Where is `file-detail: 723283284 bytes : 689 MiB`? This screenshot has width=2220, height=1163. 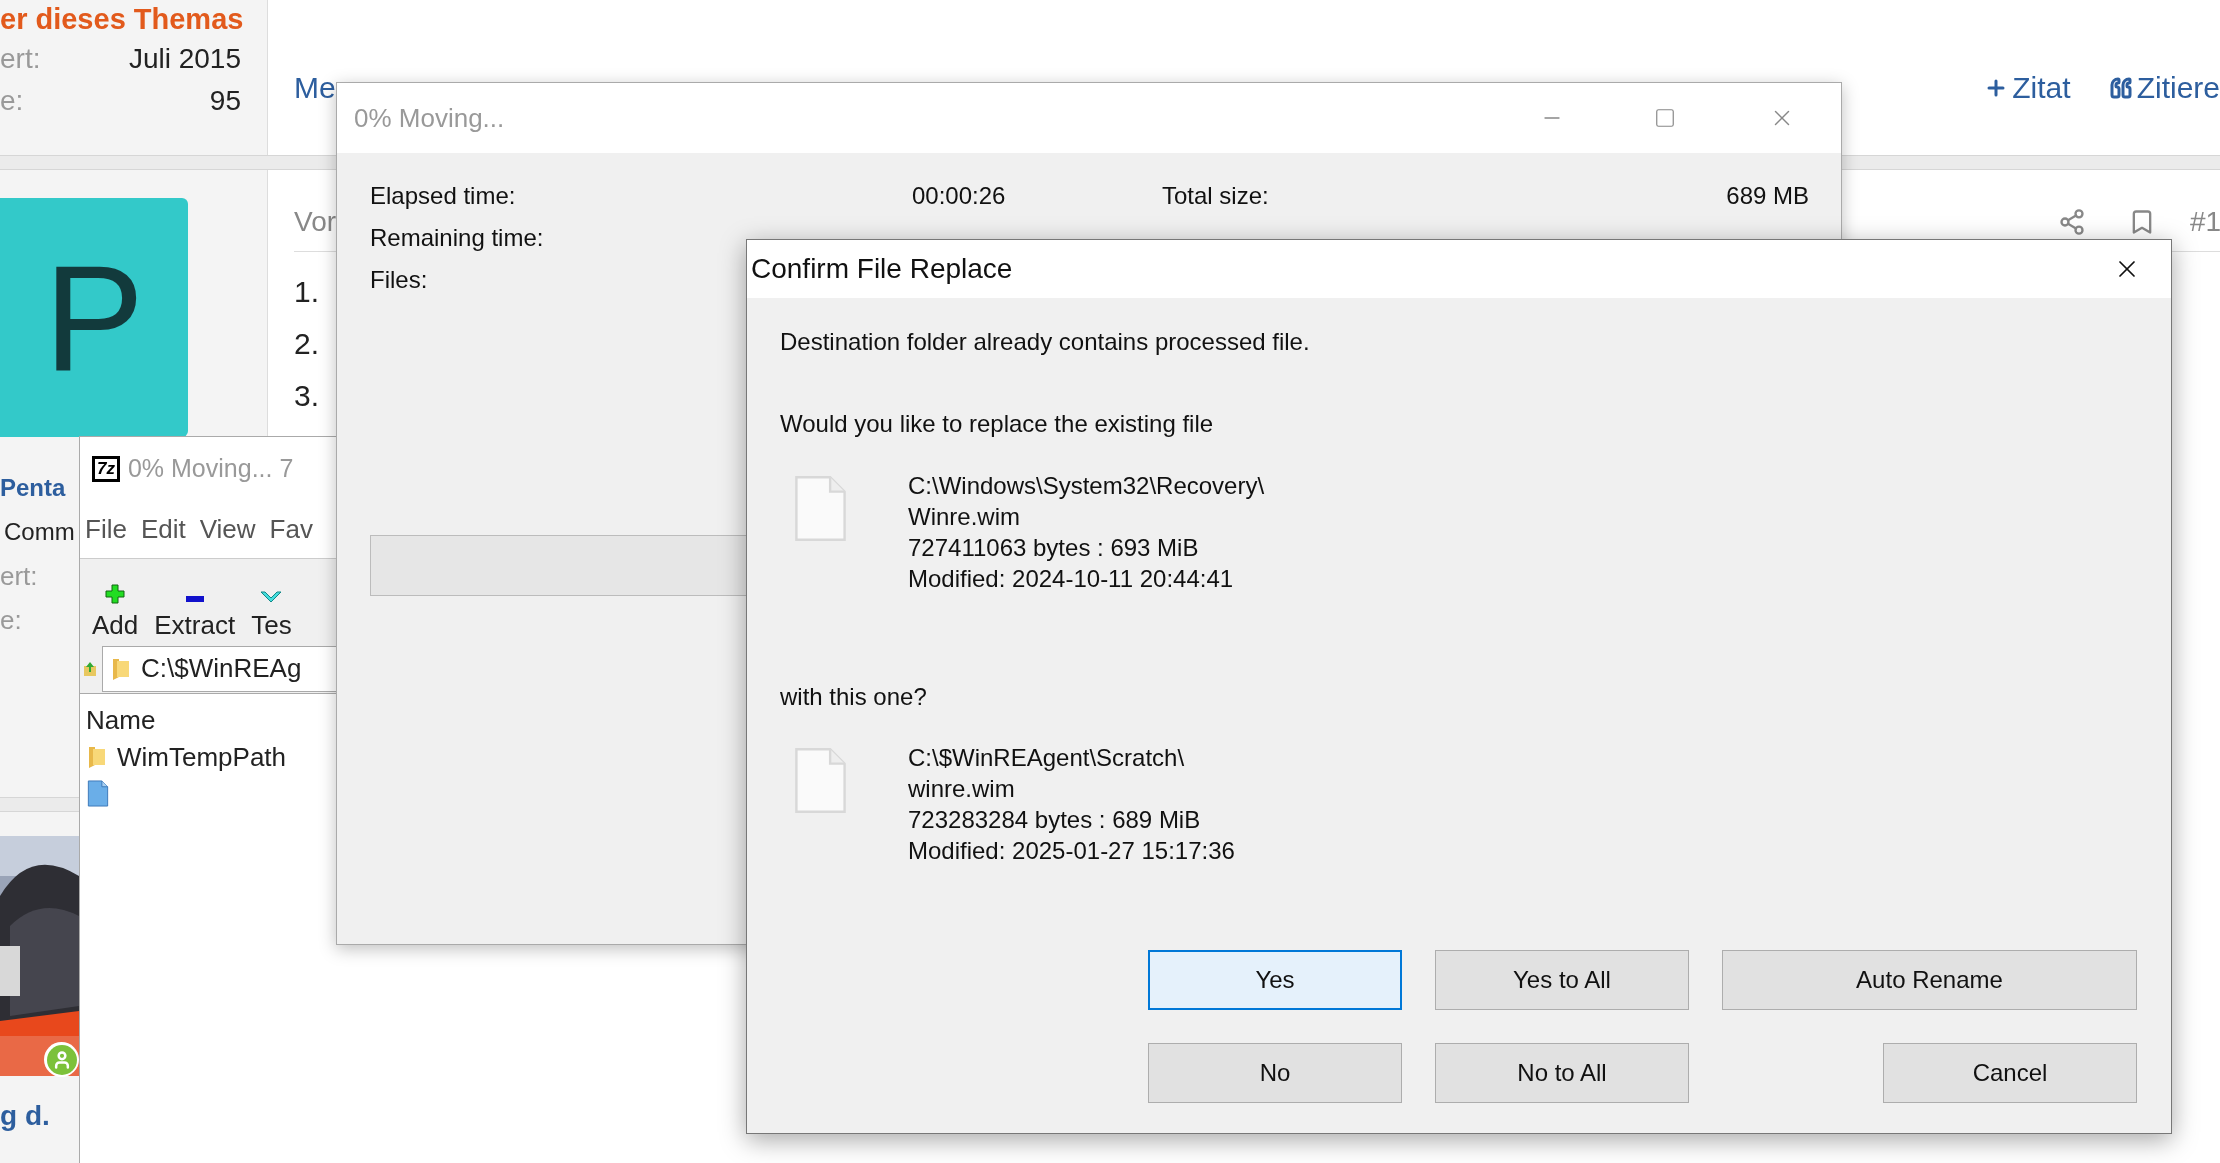
file-detail: 723283284 bytes : 689 MiB is located at coordinates (1055, 820).